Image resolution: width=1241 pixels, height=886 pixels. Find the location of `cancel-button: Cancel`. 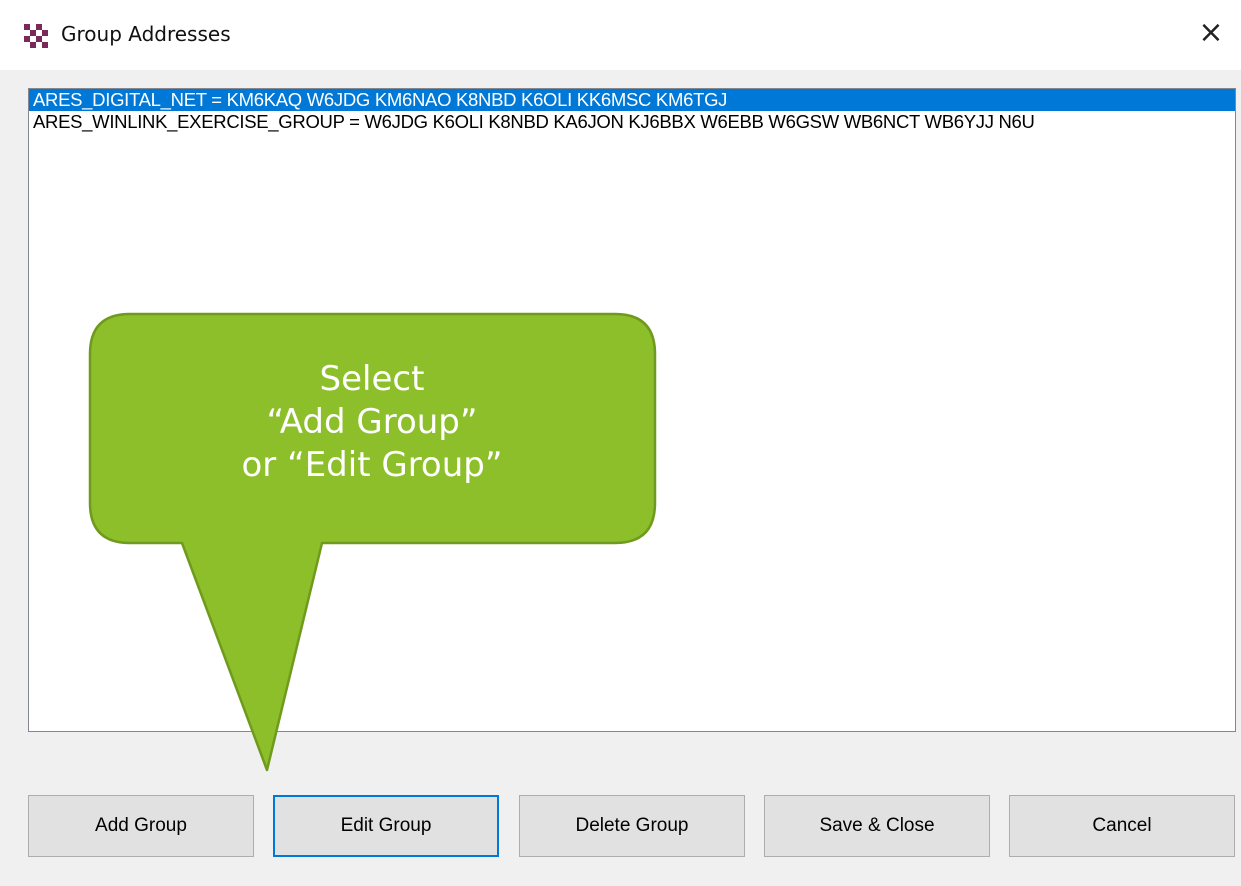

cancel-button: Cancel is located at coordinates (1122, 826).